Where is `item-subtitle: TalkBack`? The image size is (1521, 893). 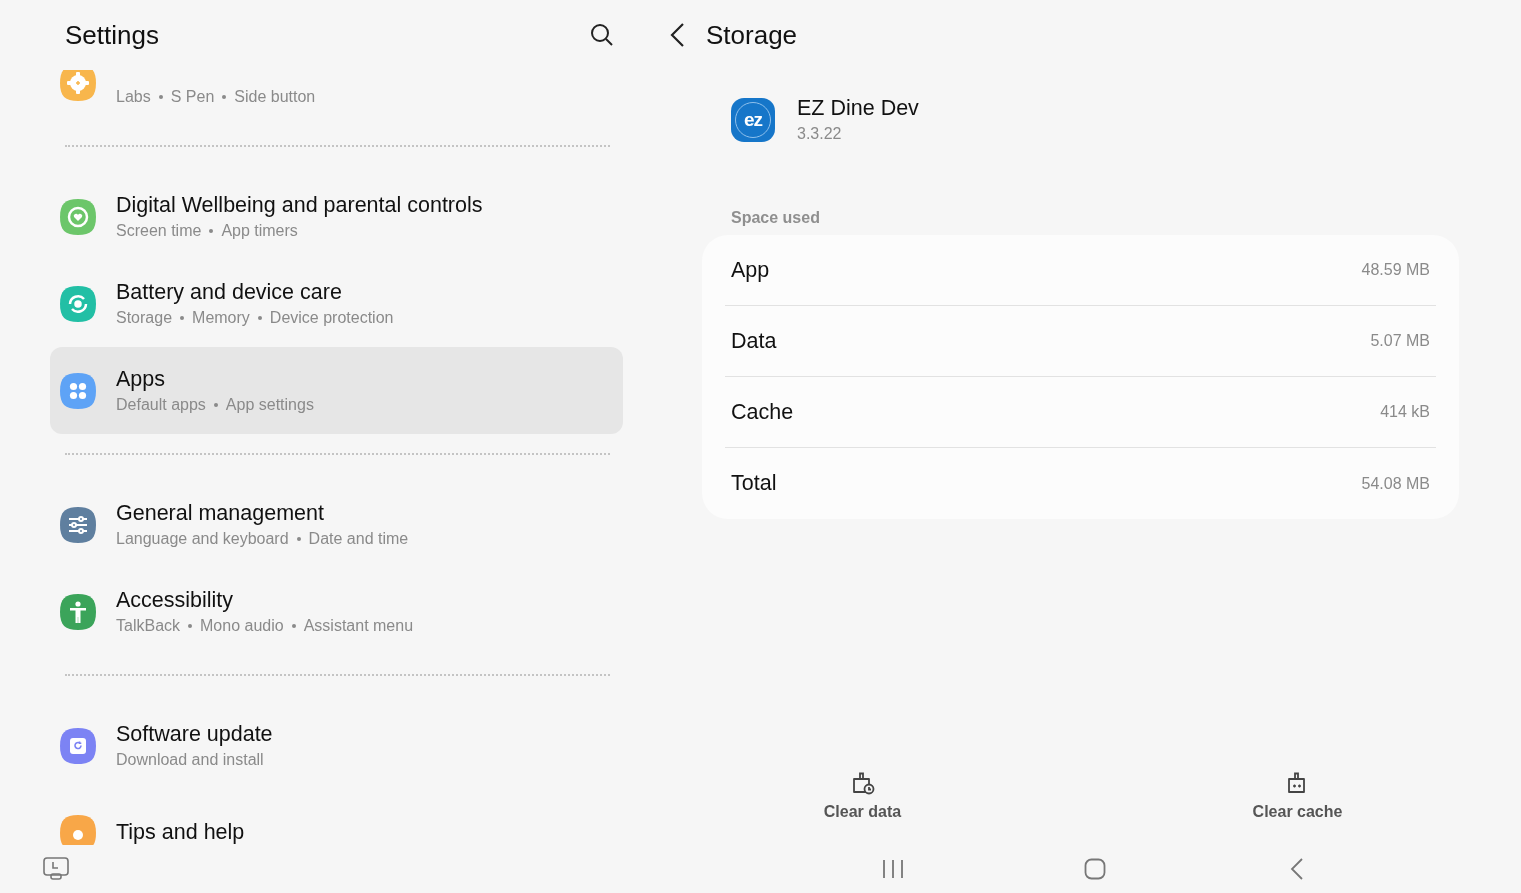
item-subtitle: TalkBack is located at coordinates (148, 626).